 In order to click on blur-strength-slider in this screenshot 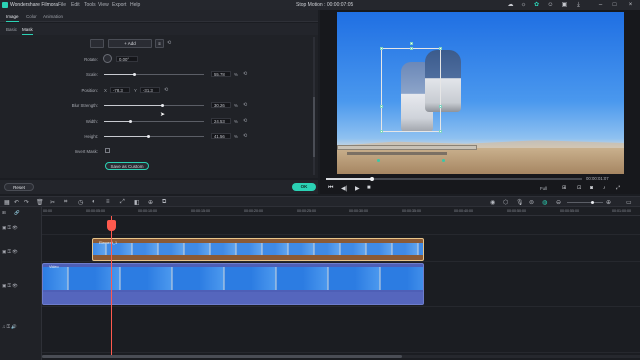, I will do `click(154, 105)`.